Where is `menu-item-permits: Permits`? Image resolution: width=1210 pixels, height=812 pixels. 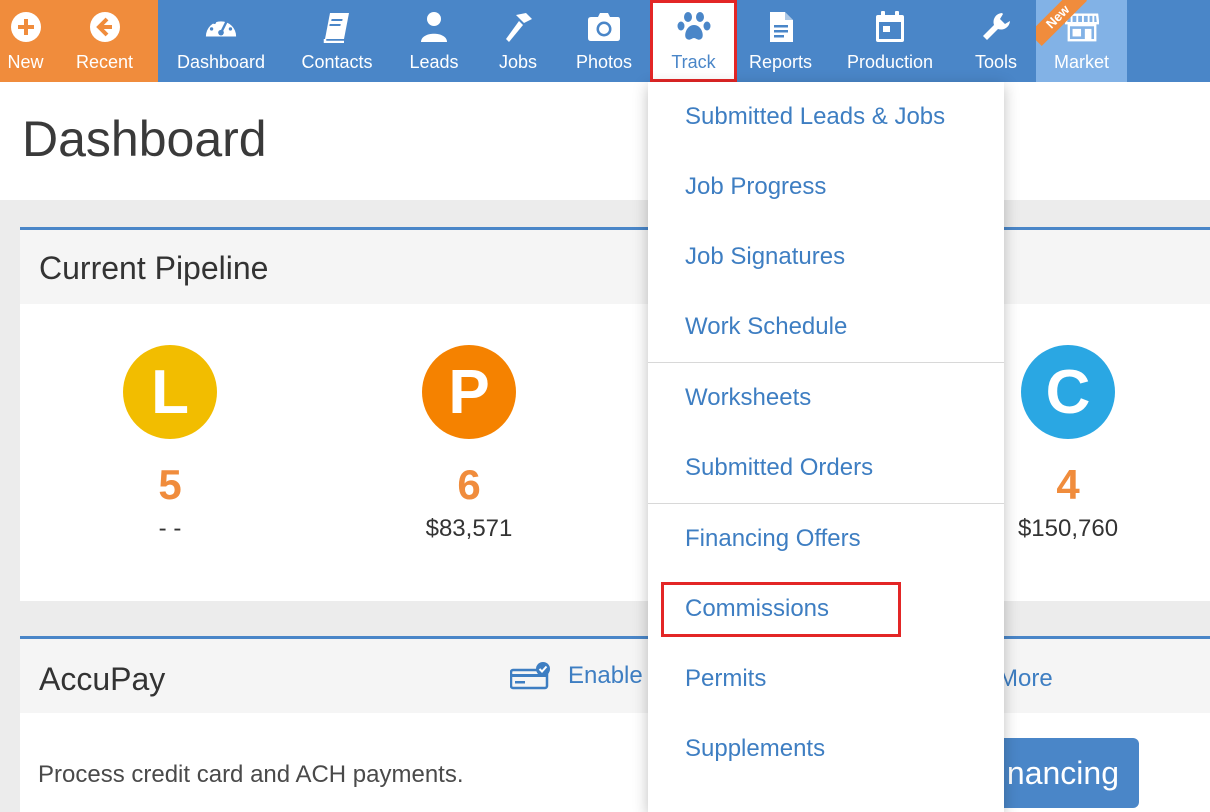 menu-item-permits: Permits is located at coordinates (725, 679).